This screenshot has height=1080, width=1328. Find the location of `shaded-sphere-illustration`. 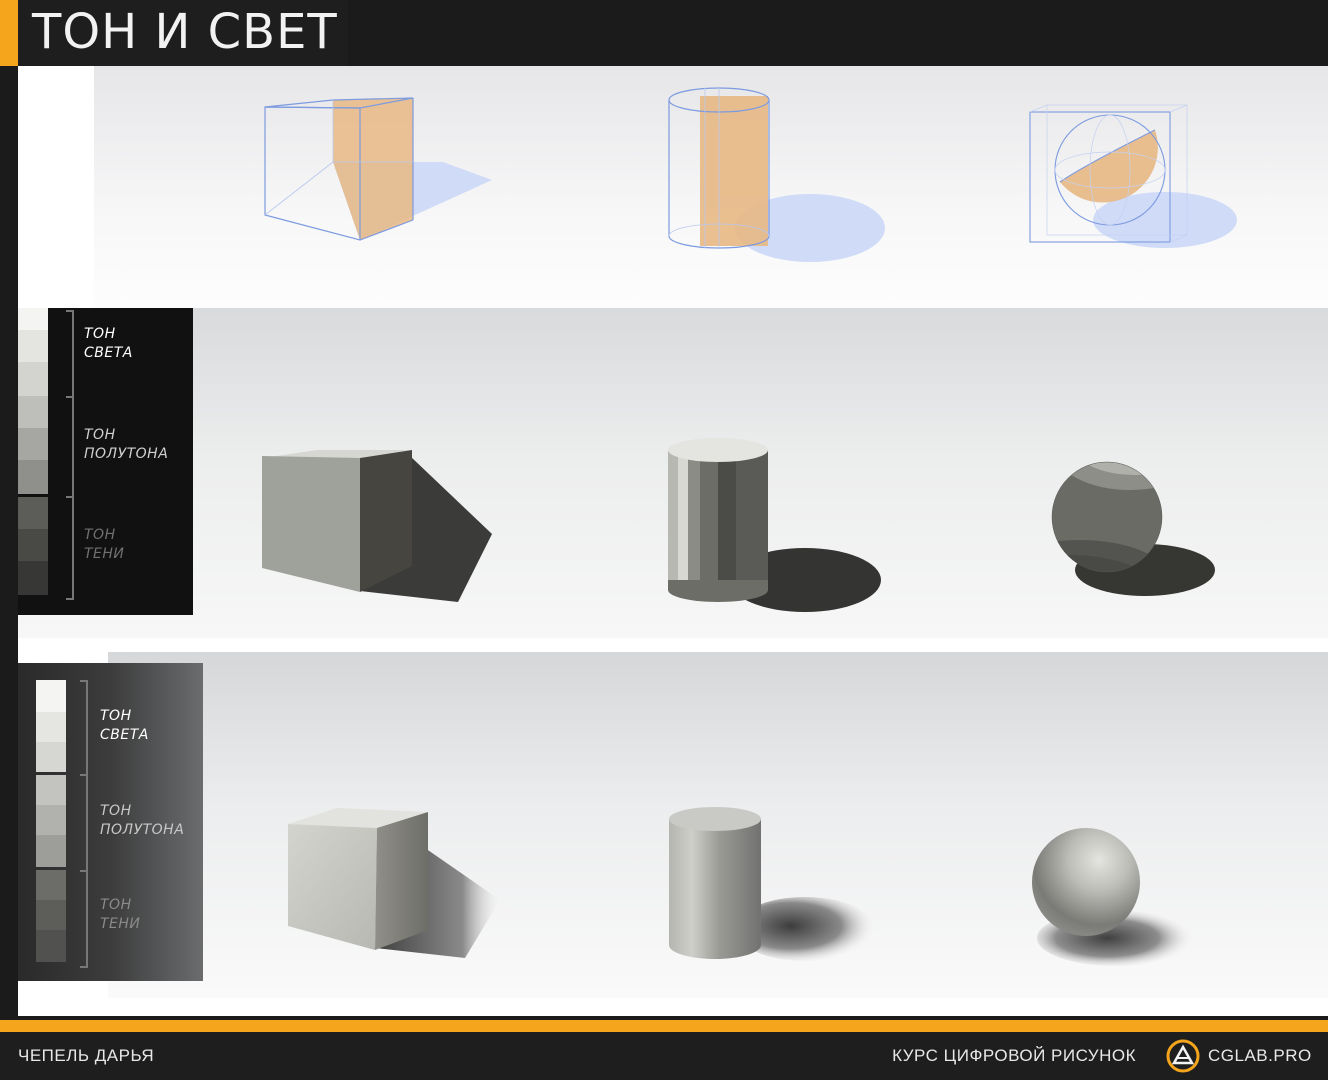

shaded-sphere-illustration is located at coordinates (1112, 897).